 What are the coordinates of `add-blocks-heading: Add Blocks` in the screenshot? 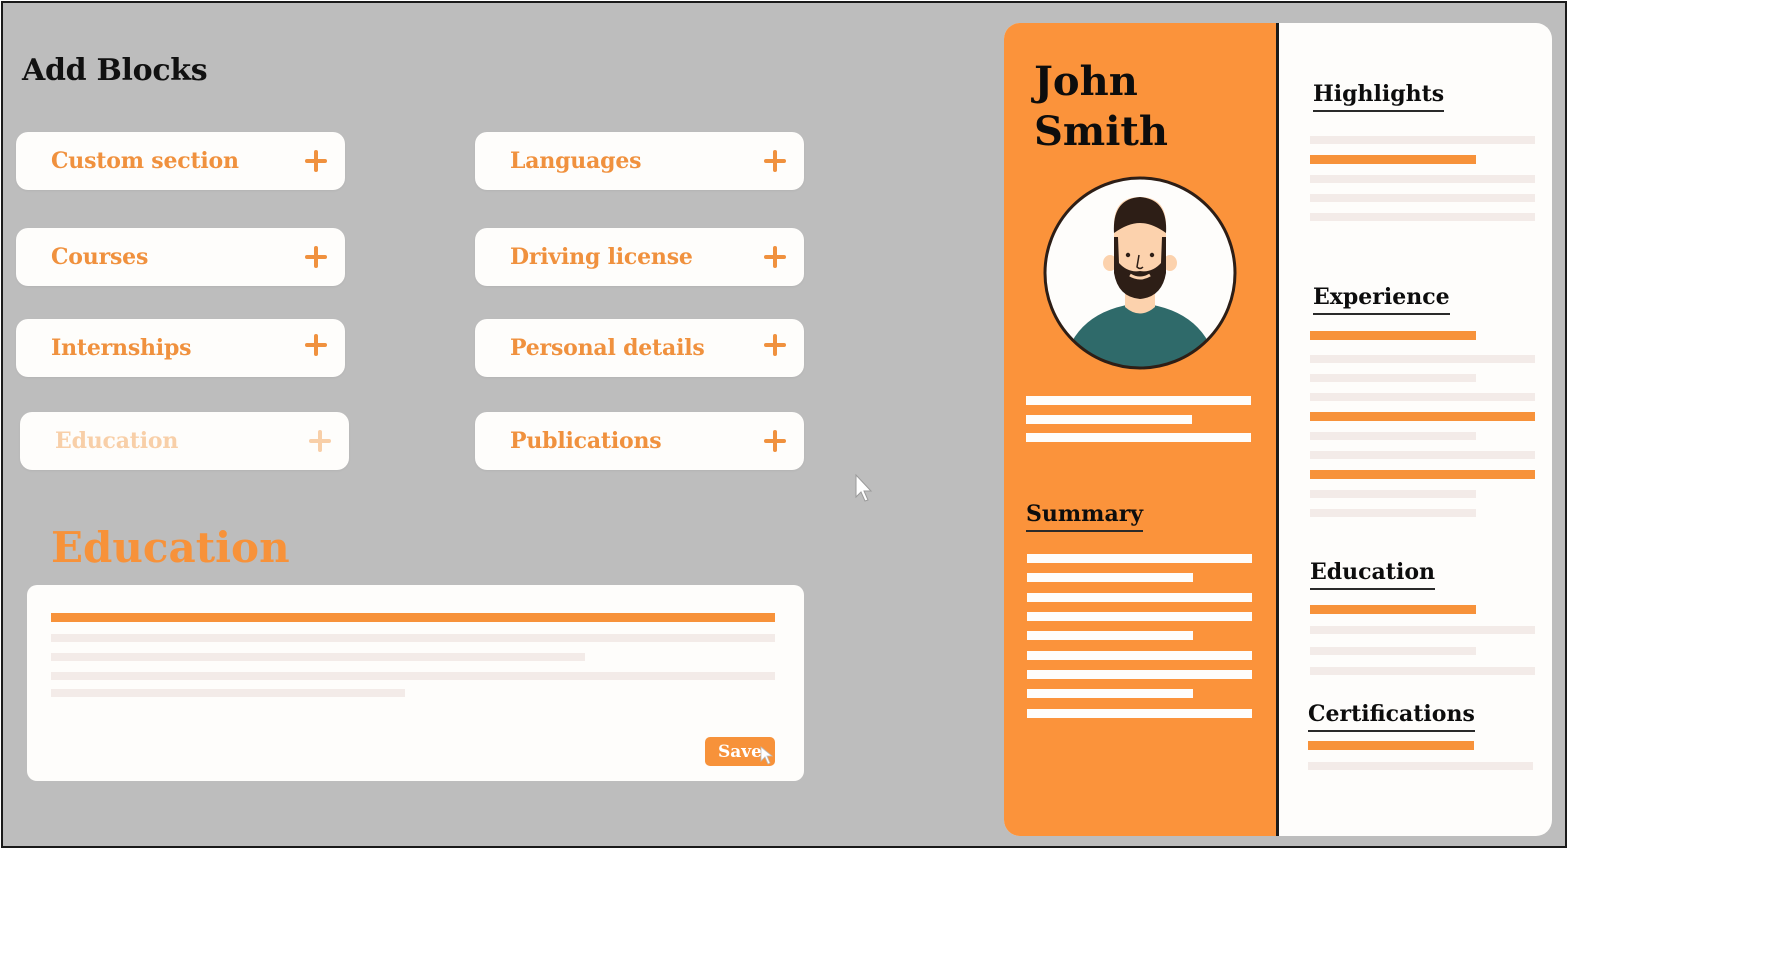 It's located at (115, 70).